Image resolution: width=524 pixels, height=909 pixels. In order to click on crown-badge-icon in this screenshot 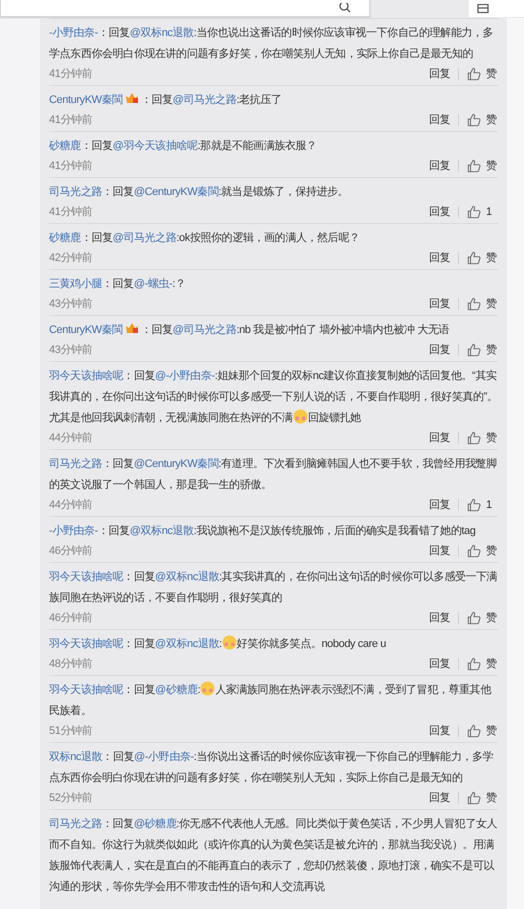, I will do `click(131, 328)`.